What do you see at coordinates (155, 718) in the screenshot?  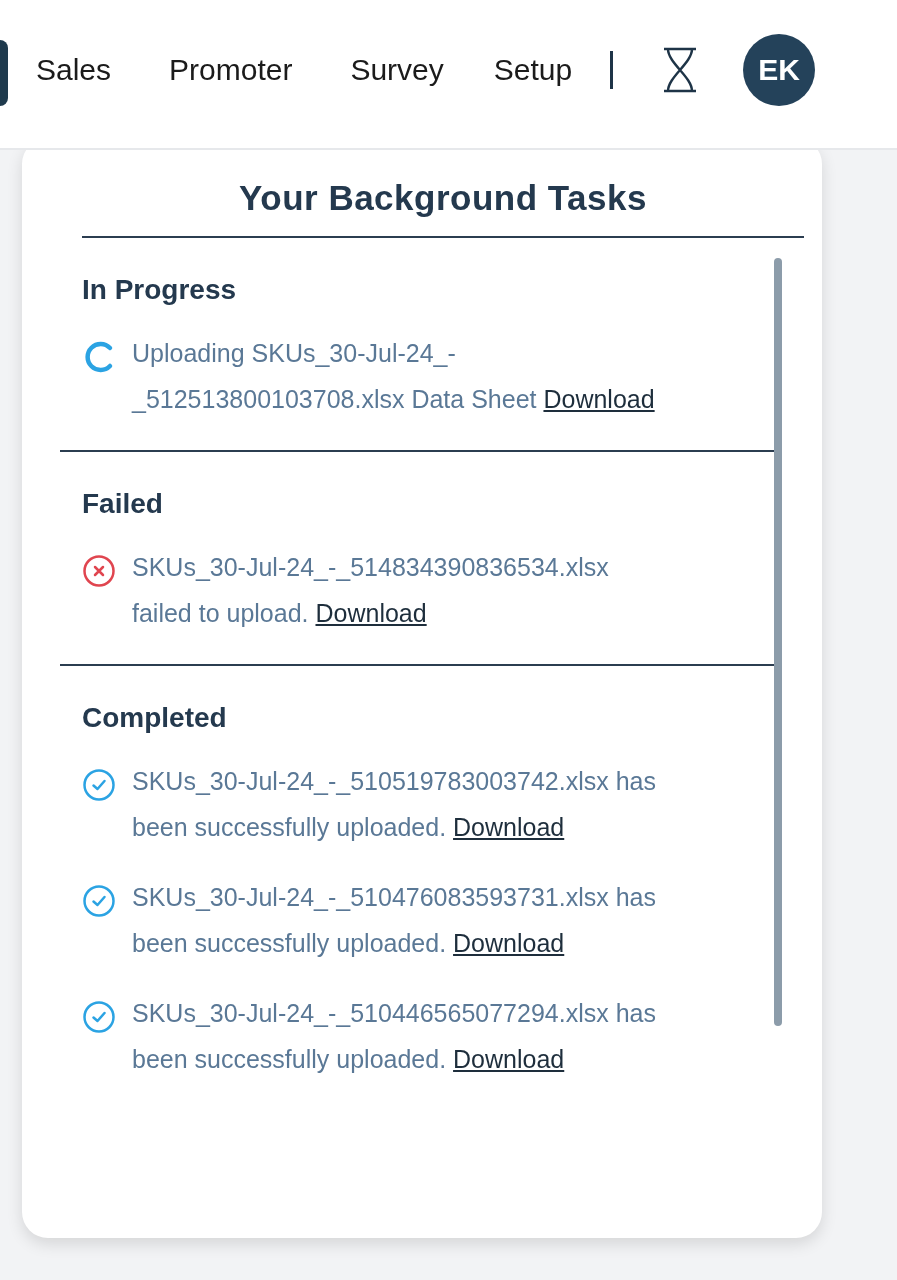 I see `section-heading: Completed` at bounding box center [155, 718].